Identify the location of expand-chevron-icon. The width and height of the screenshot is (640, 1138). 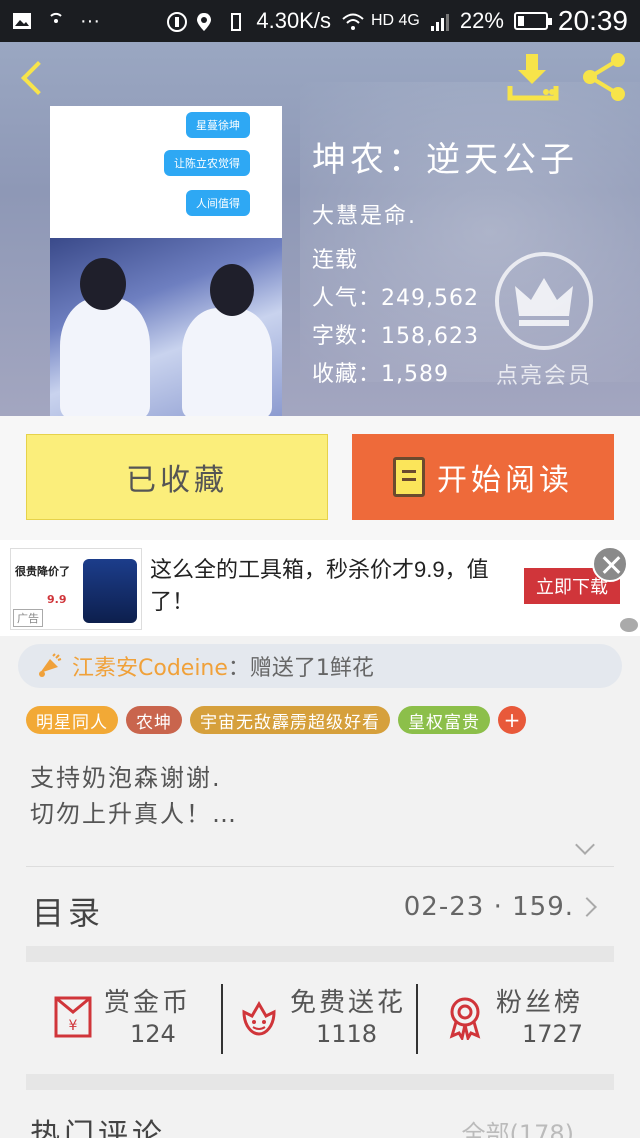
(586, 848).